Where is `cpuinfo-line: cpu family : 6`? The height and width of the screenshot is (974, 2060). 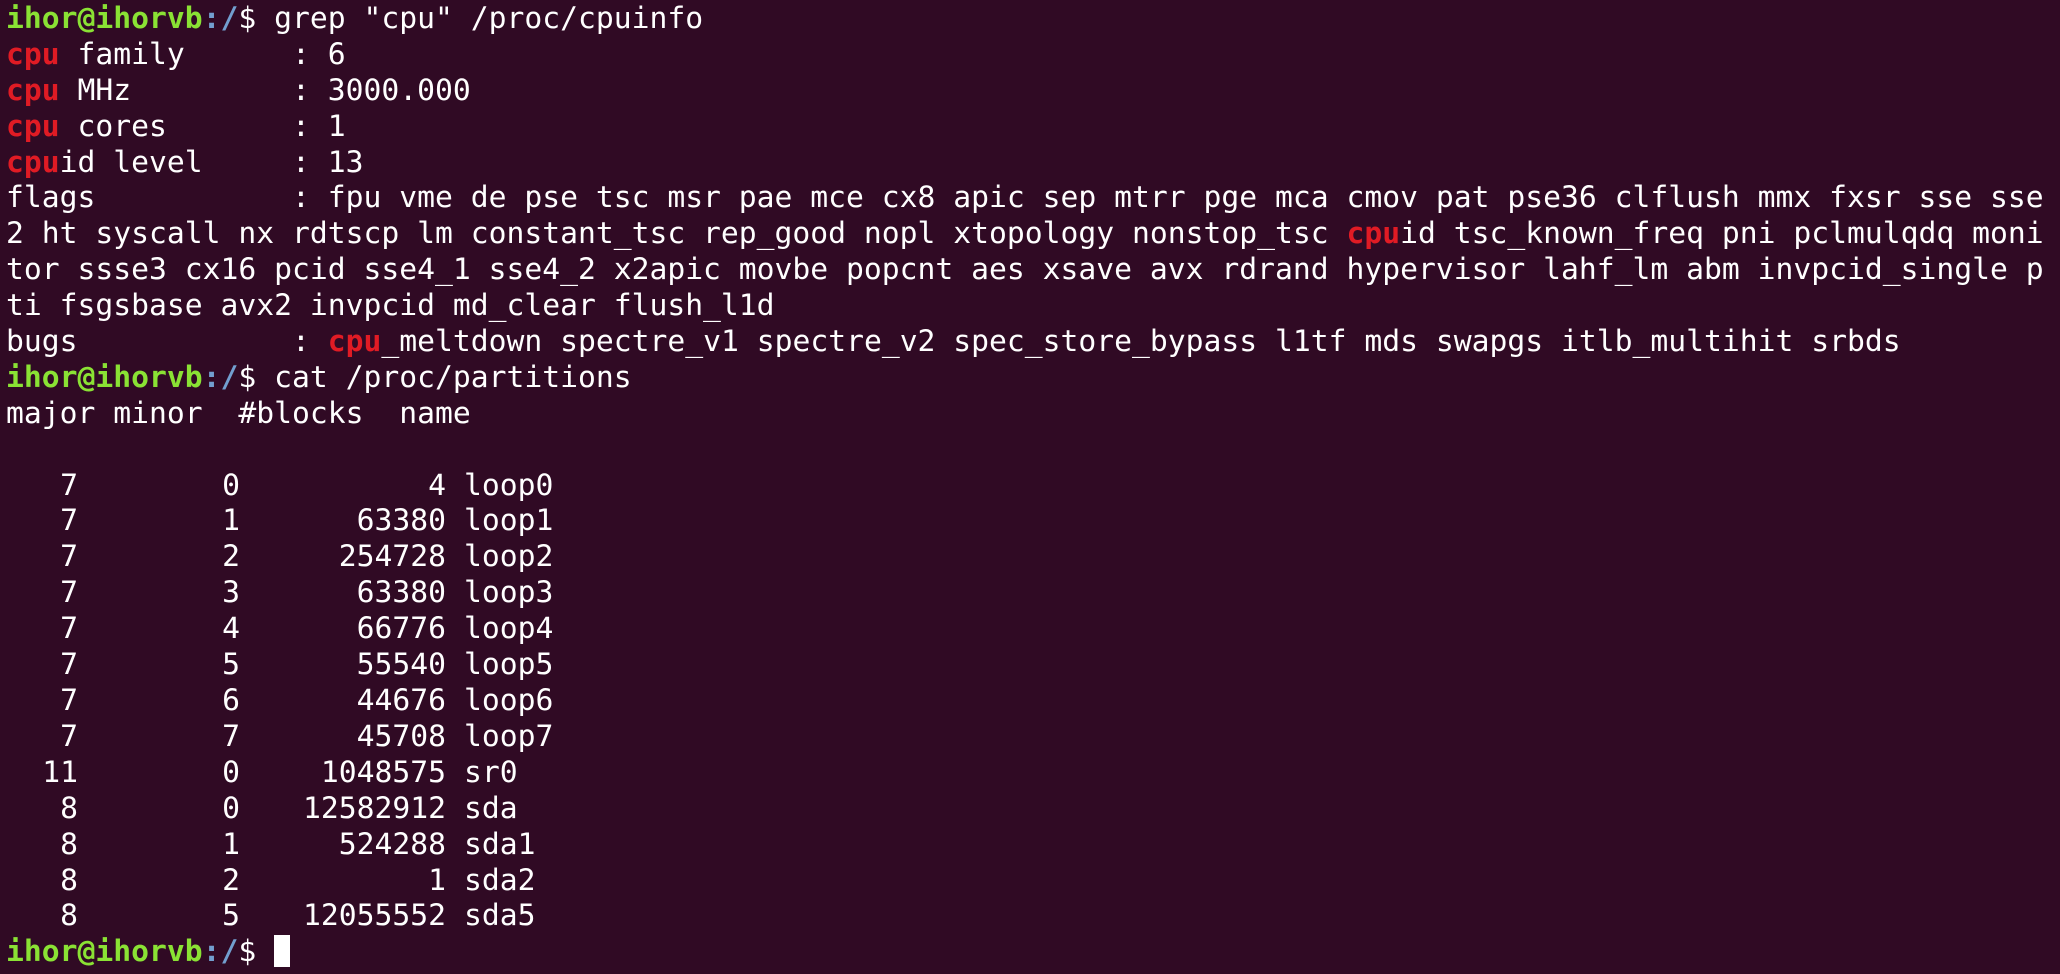 cpuinfo-line: cpu family : 6 is located at coordinates (1033, 55).